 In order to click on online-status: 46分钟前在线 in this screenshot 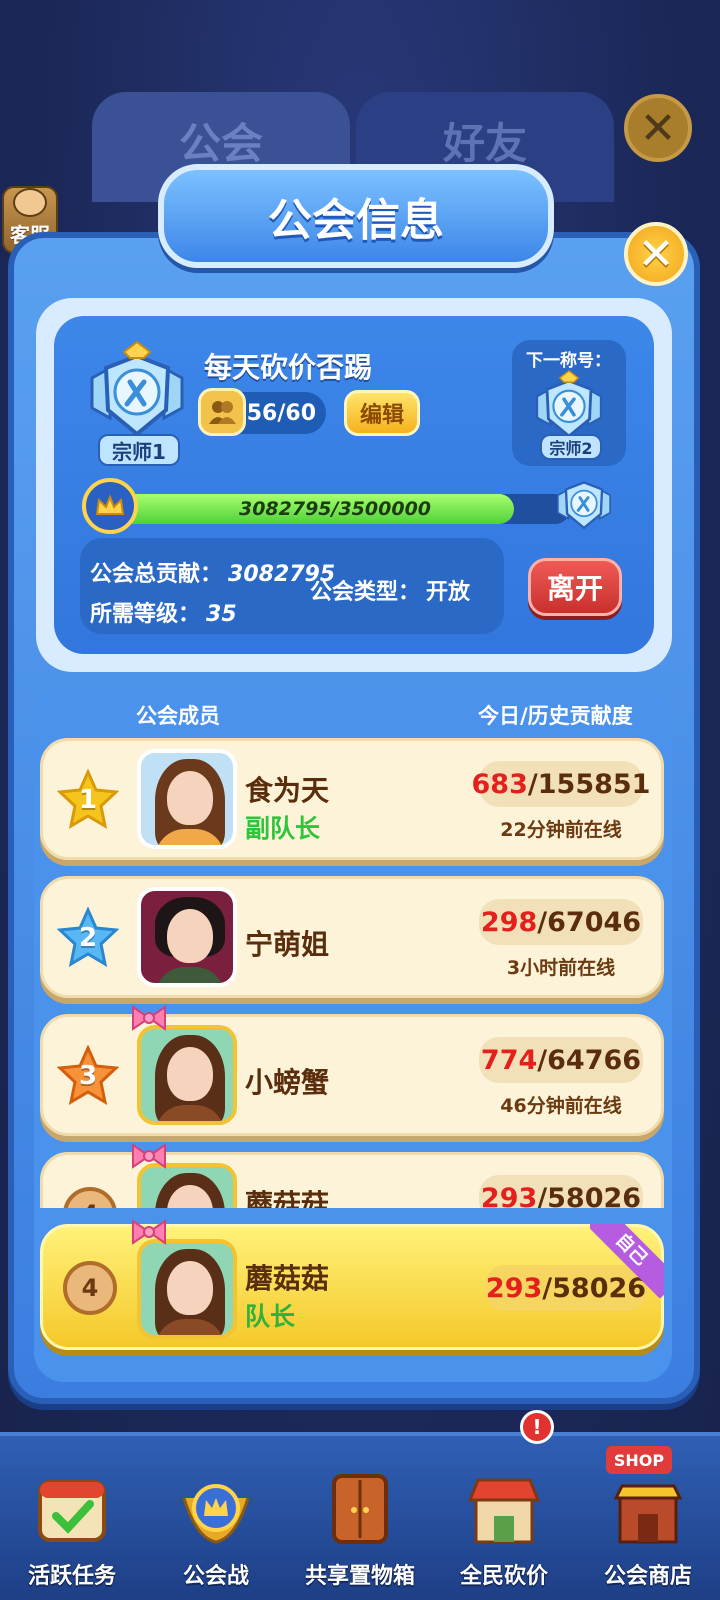, I will do `click(561, 1106)`.